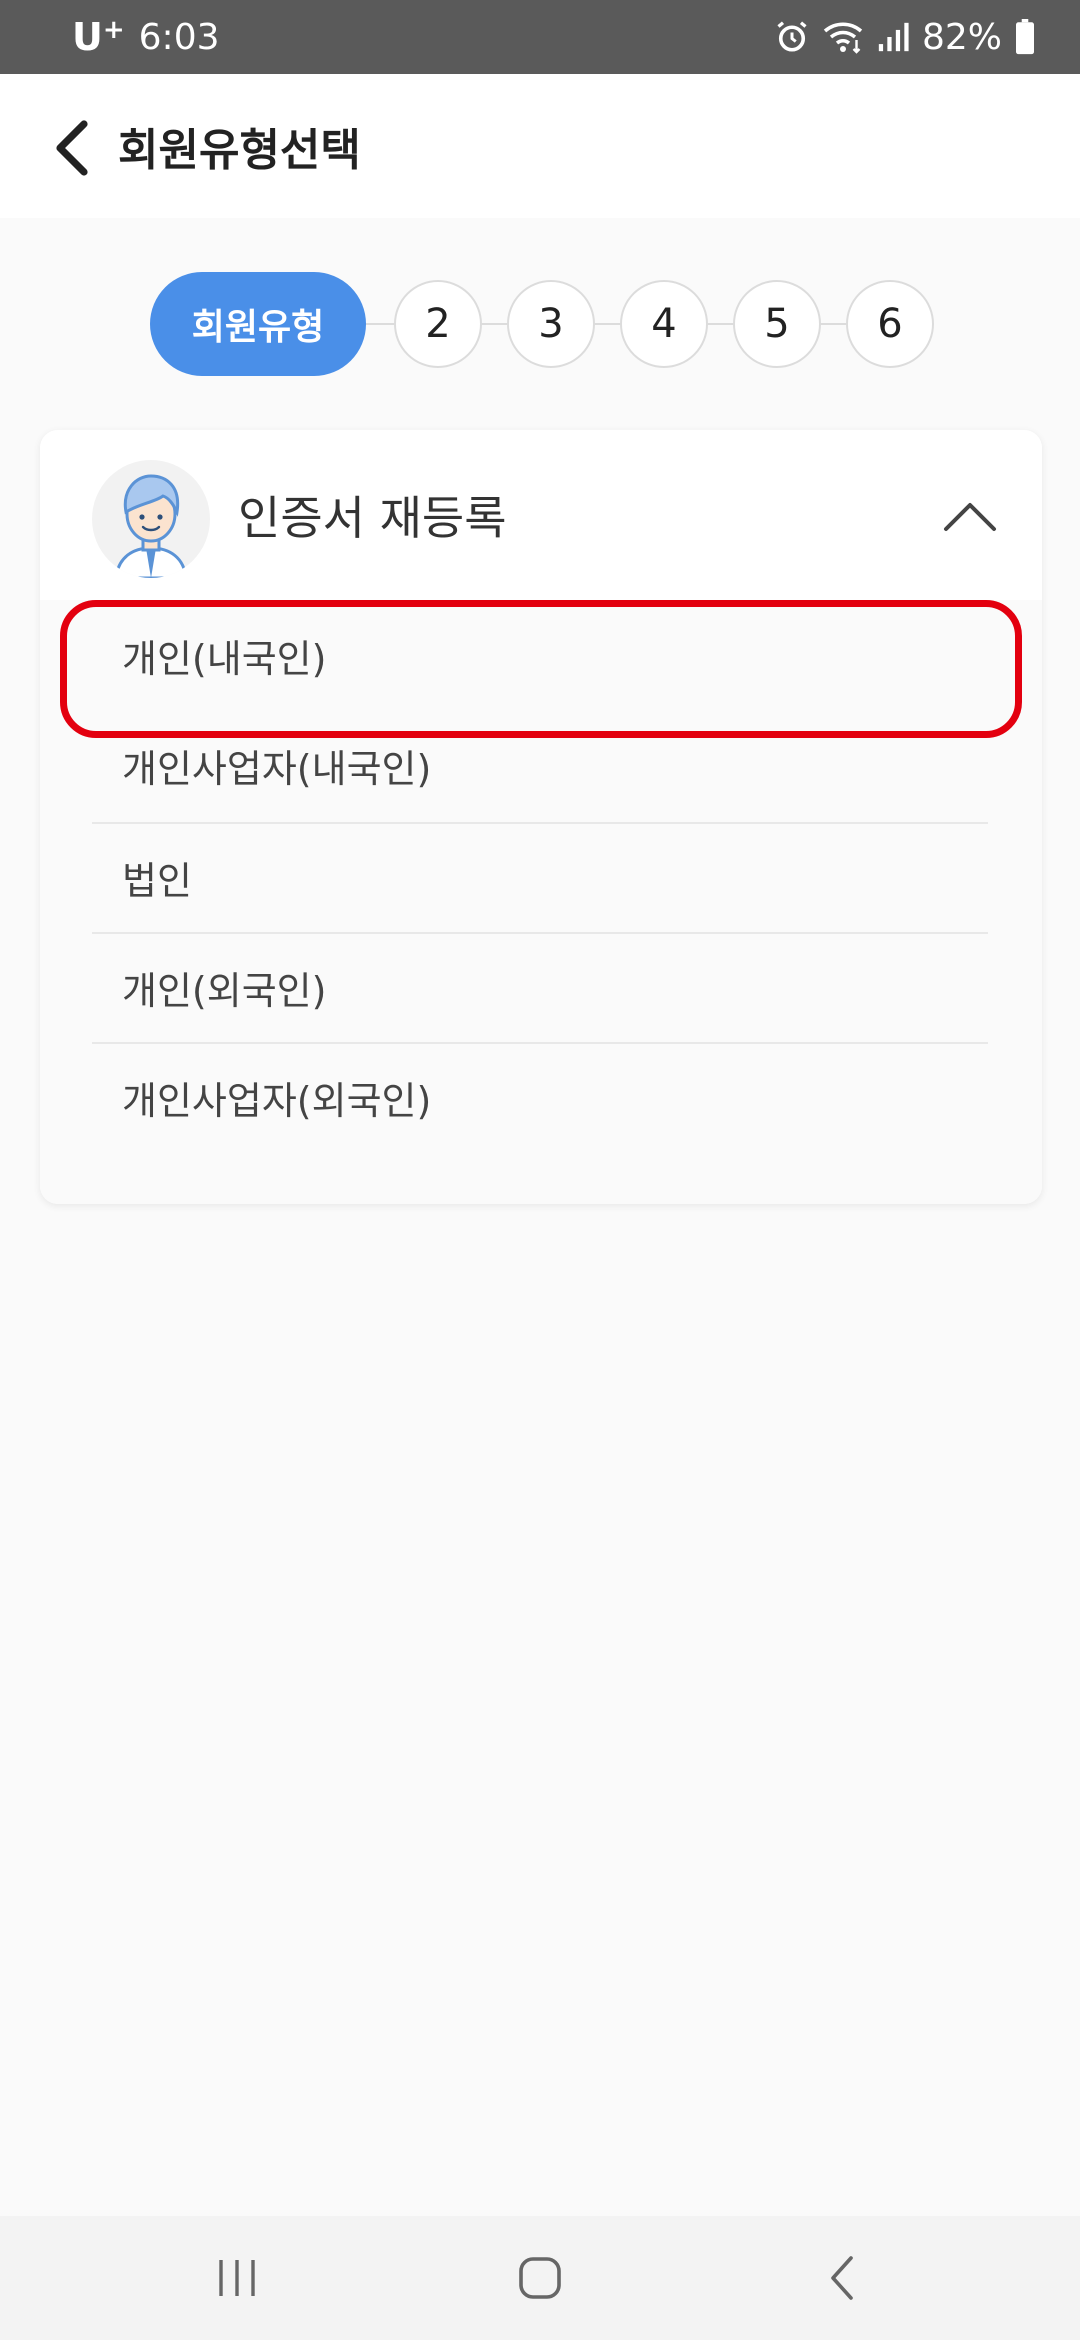 Image resolution: width=1080 pixels, height=2340 pixels. I want to click on status-right: 82%, so click(905, 37).